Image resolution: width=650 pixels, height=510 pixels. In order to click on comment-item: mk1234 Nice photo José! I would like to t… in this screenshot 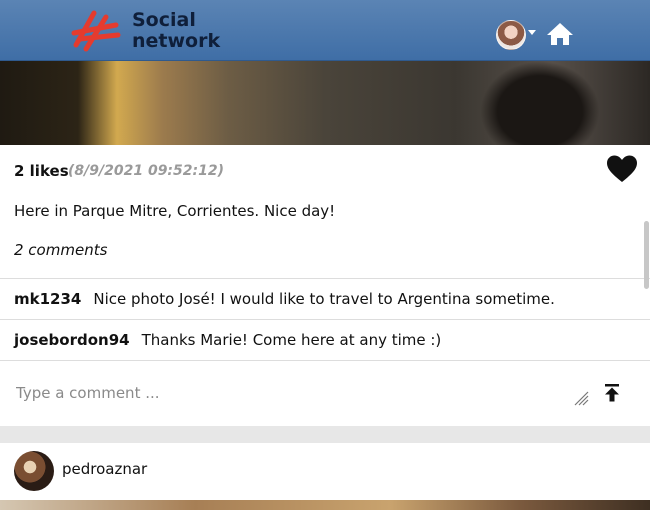, I will do `click(284, 299)`.